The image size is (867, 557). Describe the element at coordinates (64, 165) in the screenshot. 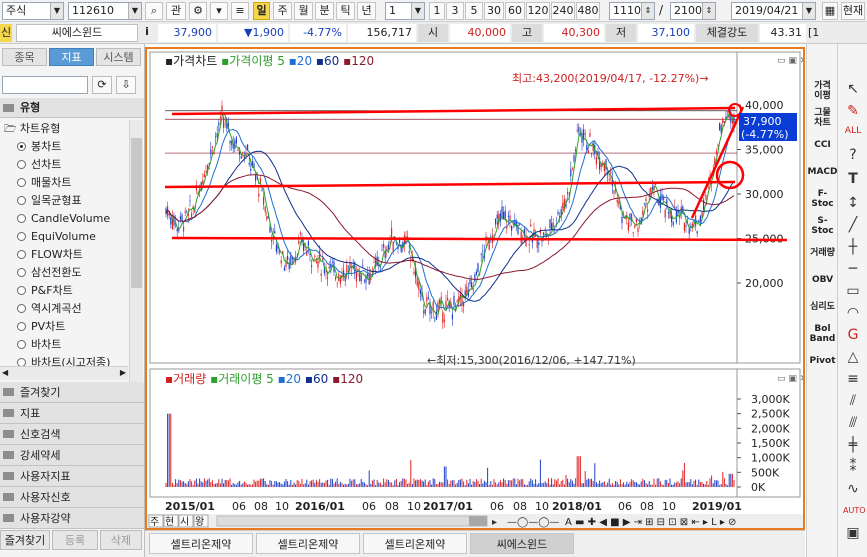

I see `chart-type-item: 선차트` at that location.